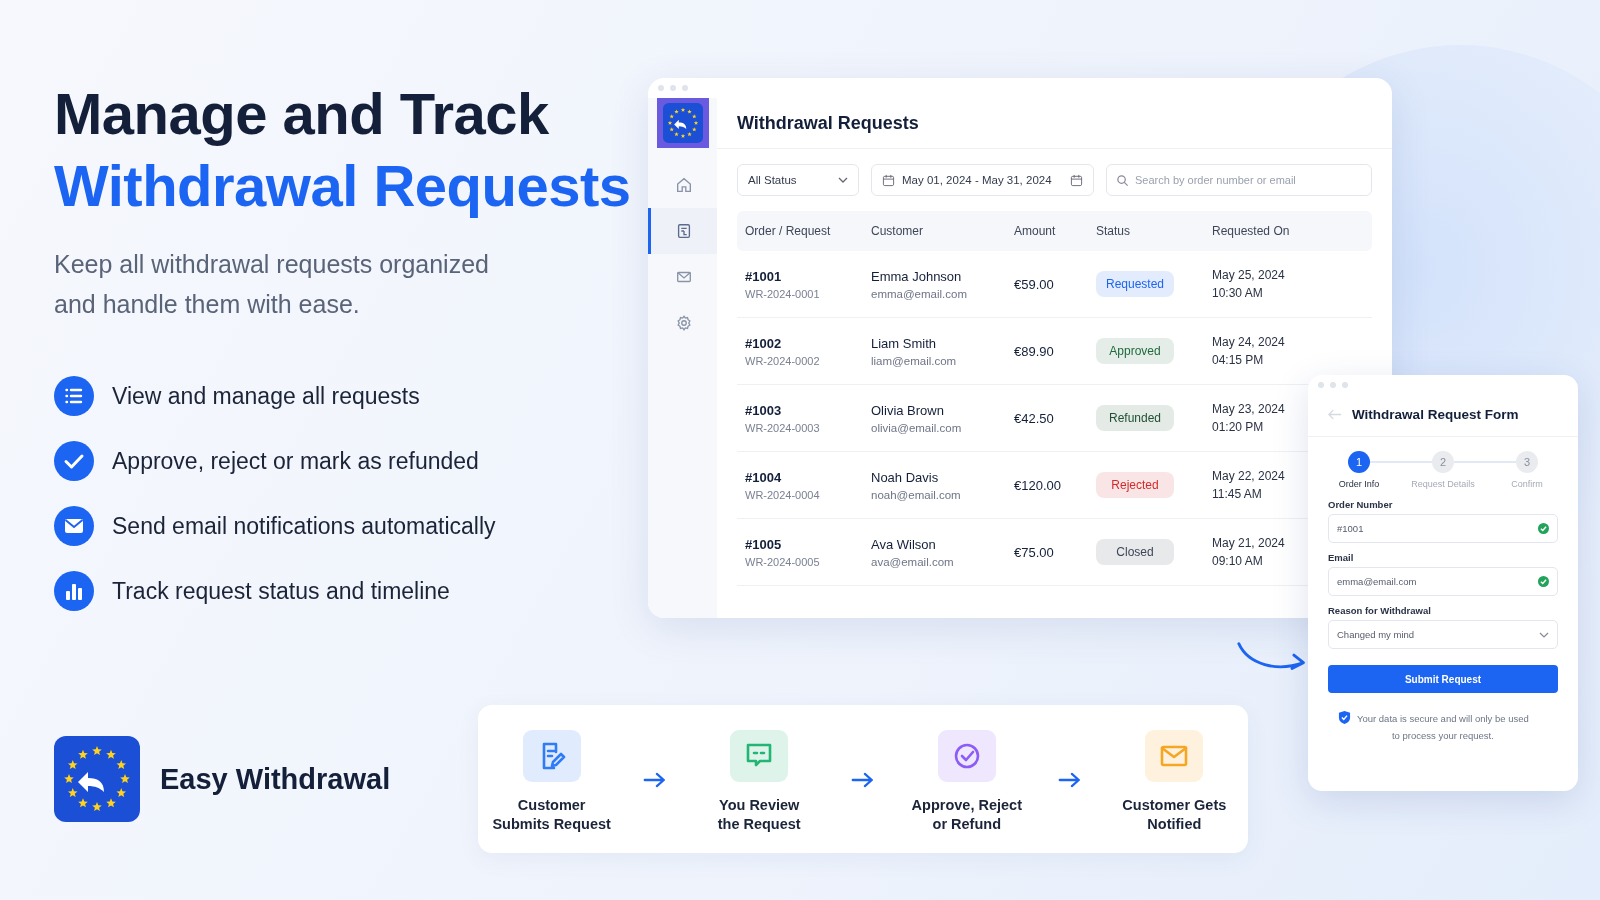 Image resolution: width=1600 pixels, height=900 pixels. What do you see at coordinates (1344, 717) in the screenshot?
I see `shield-icon` at bounding box center [1344, 717].